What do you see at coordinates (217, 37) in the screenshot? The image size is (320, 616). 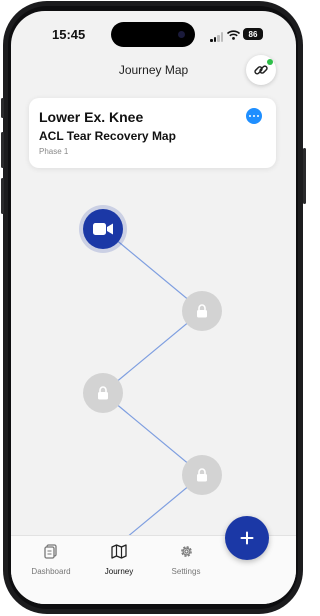 I see `cellular-signal-icon` at bounding box center [217, 37].